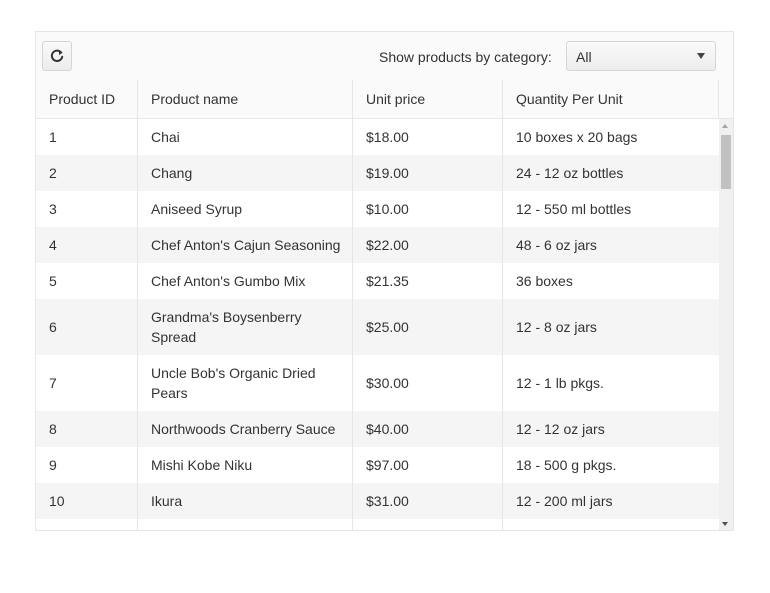 This screenshot has height=593, width=770. Describe the element at coordinates (428, 327) in the screenshot. I see `cell-unit-price: $25.00` at that location.